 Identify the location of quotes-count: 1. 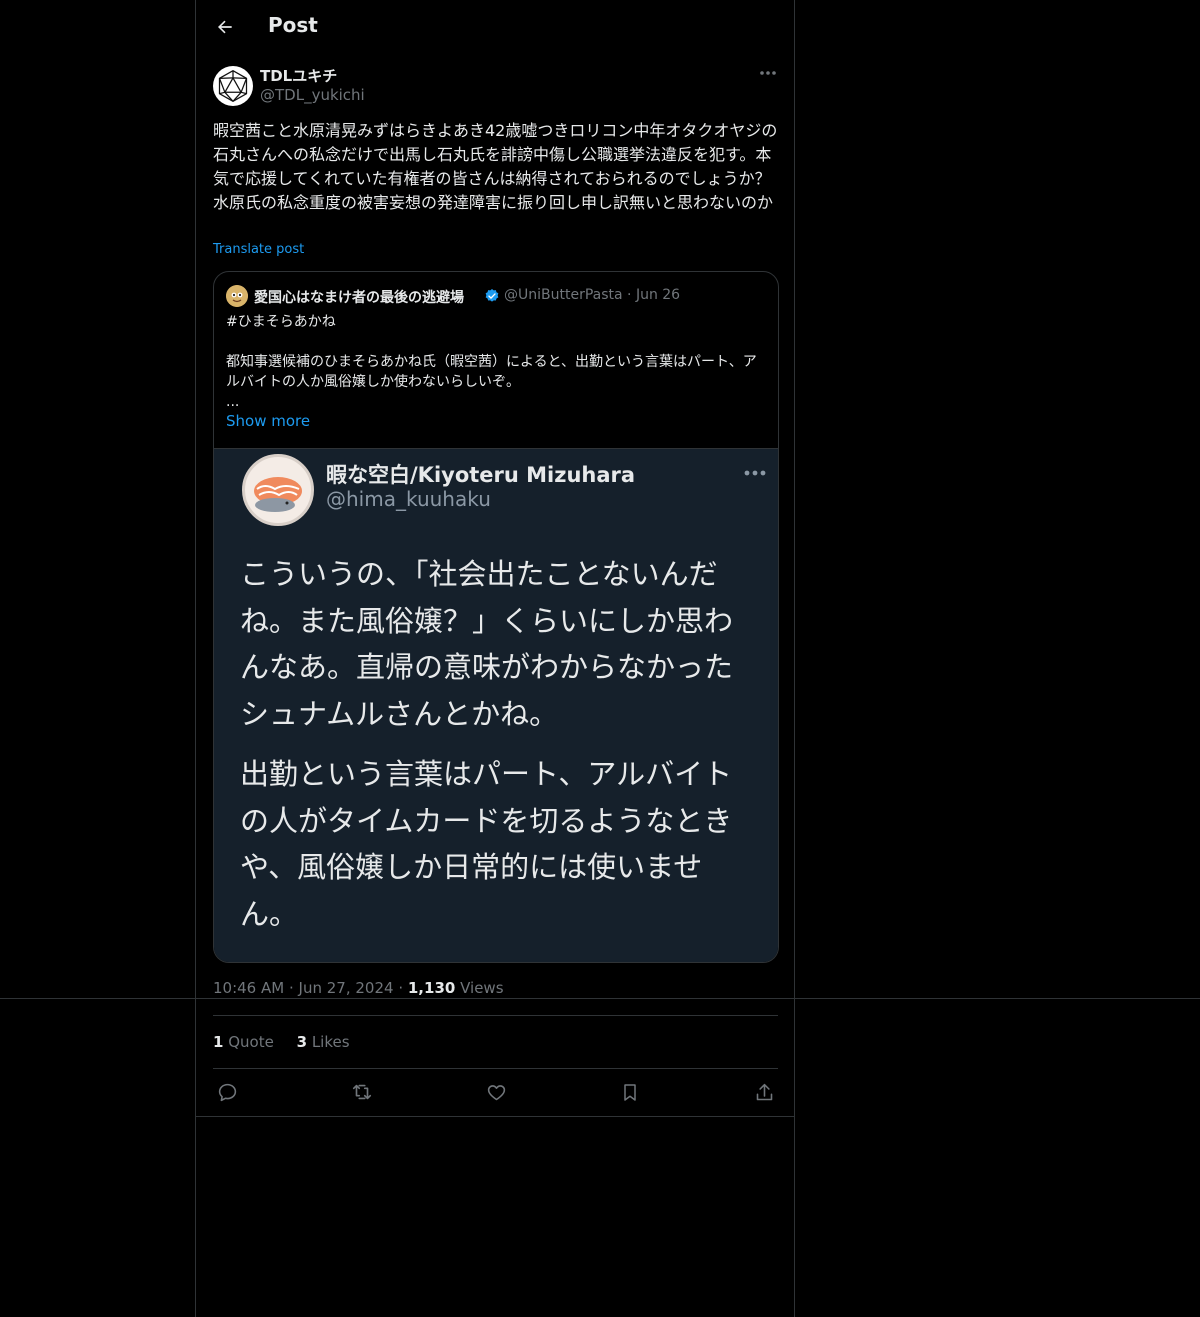
(218, 1042).